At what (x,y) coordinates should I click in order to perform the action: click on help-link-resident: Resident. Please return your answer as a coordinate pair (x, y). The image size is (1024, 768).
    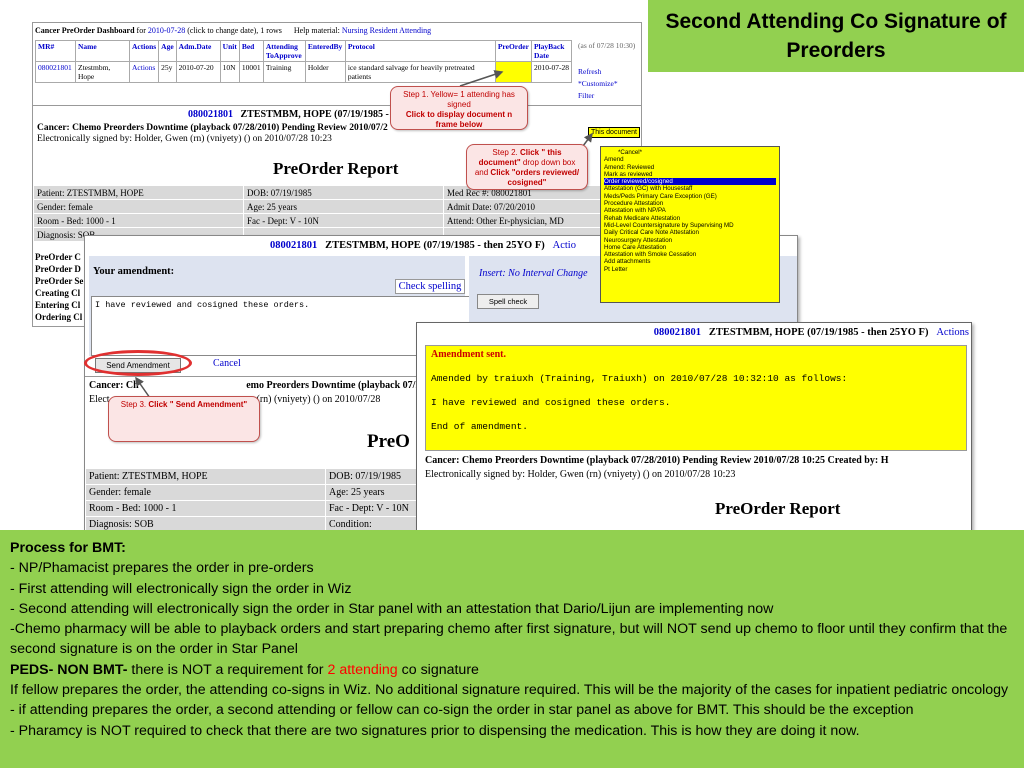
    Looking at the image, I should click on (384, 30).